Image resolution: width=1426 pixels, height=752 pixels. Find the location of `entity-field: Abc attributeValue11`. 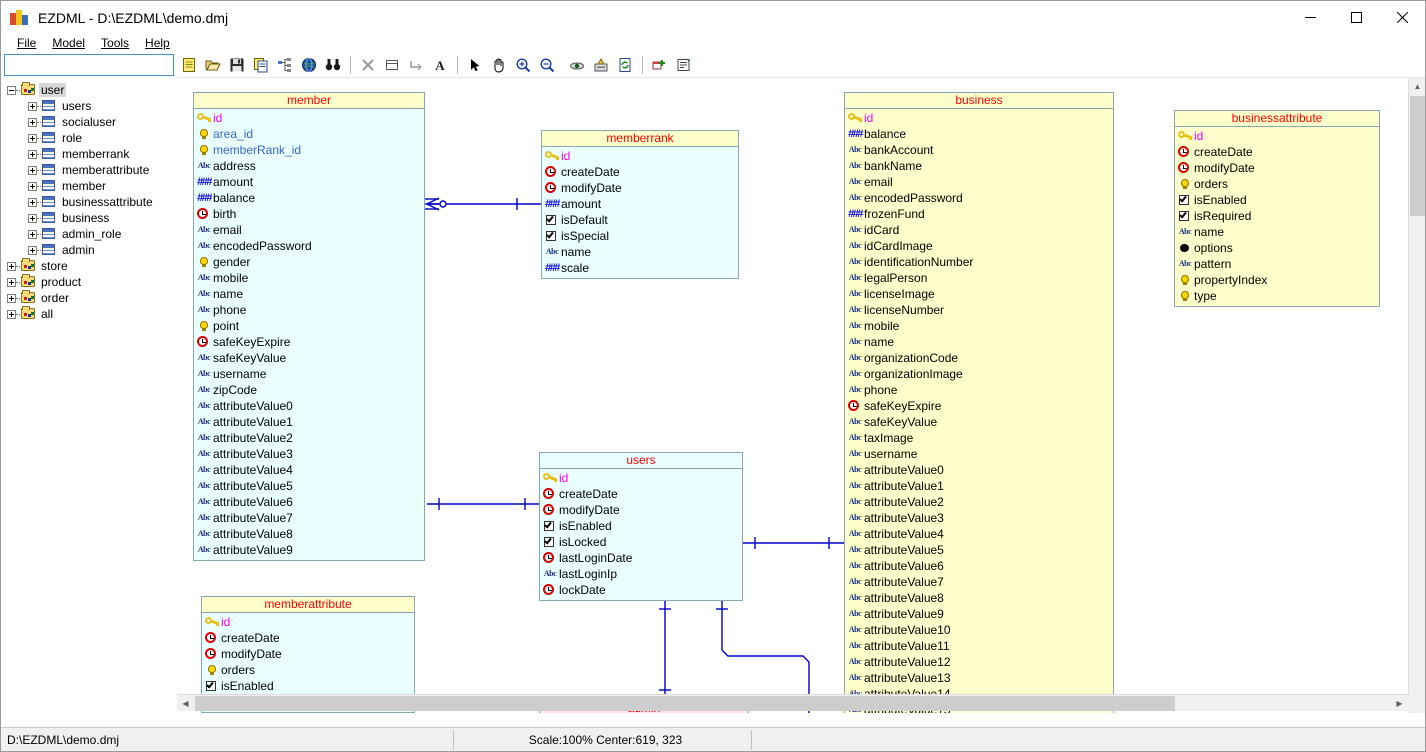

entity-field: Abc attributeValue11 is located at coordinates (979, 646).